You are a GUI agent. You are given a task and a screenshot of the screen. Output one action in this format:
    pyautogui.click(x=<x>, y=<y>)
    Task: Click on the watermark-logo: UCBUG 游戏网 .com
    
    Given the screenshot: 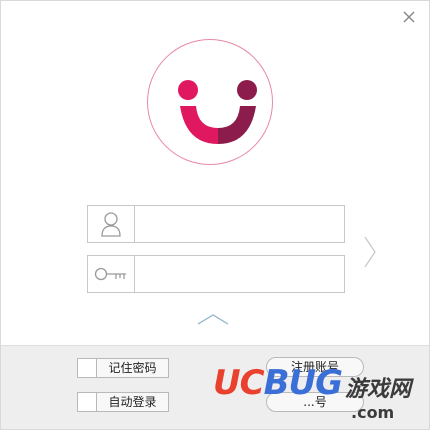 What is the action you would take?
    pyautogui.click(x=319, y=395)
    